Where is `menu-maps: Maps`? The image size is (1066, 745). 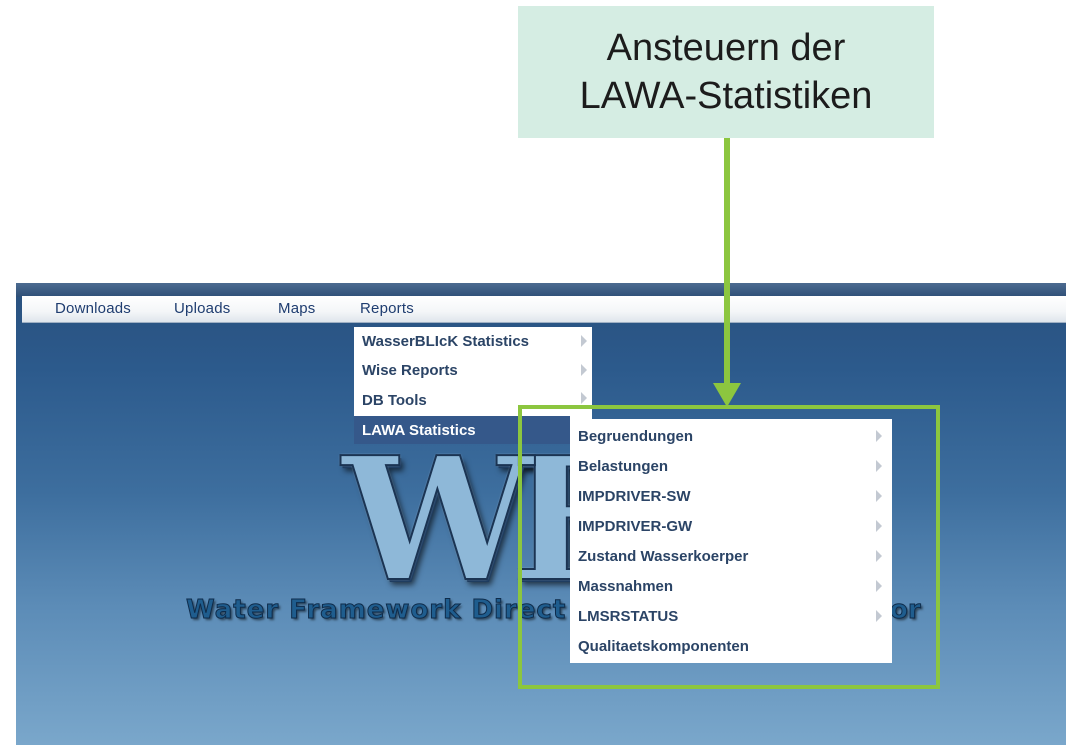 menu-maps: Maps is located at coordinates (296, 308).